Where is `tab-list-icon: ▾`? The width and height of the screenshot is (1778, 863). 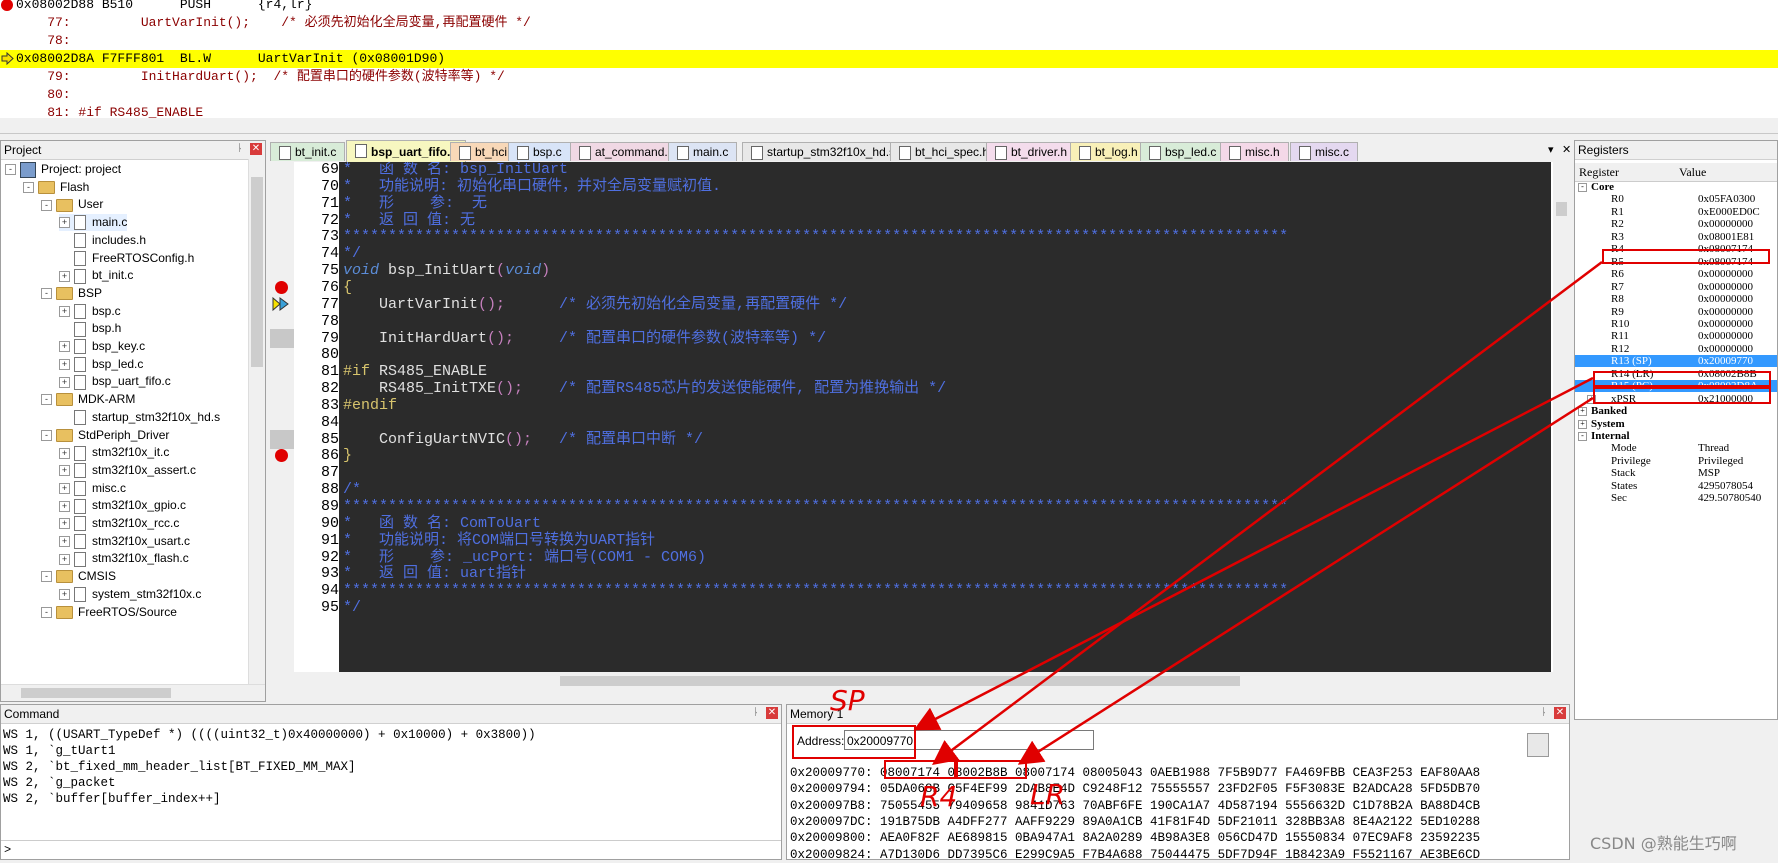 tab-list-icon: ▾ is located at coordinates (1551, 149).